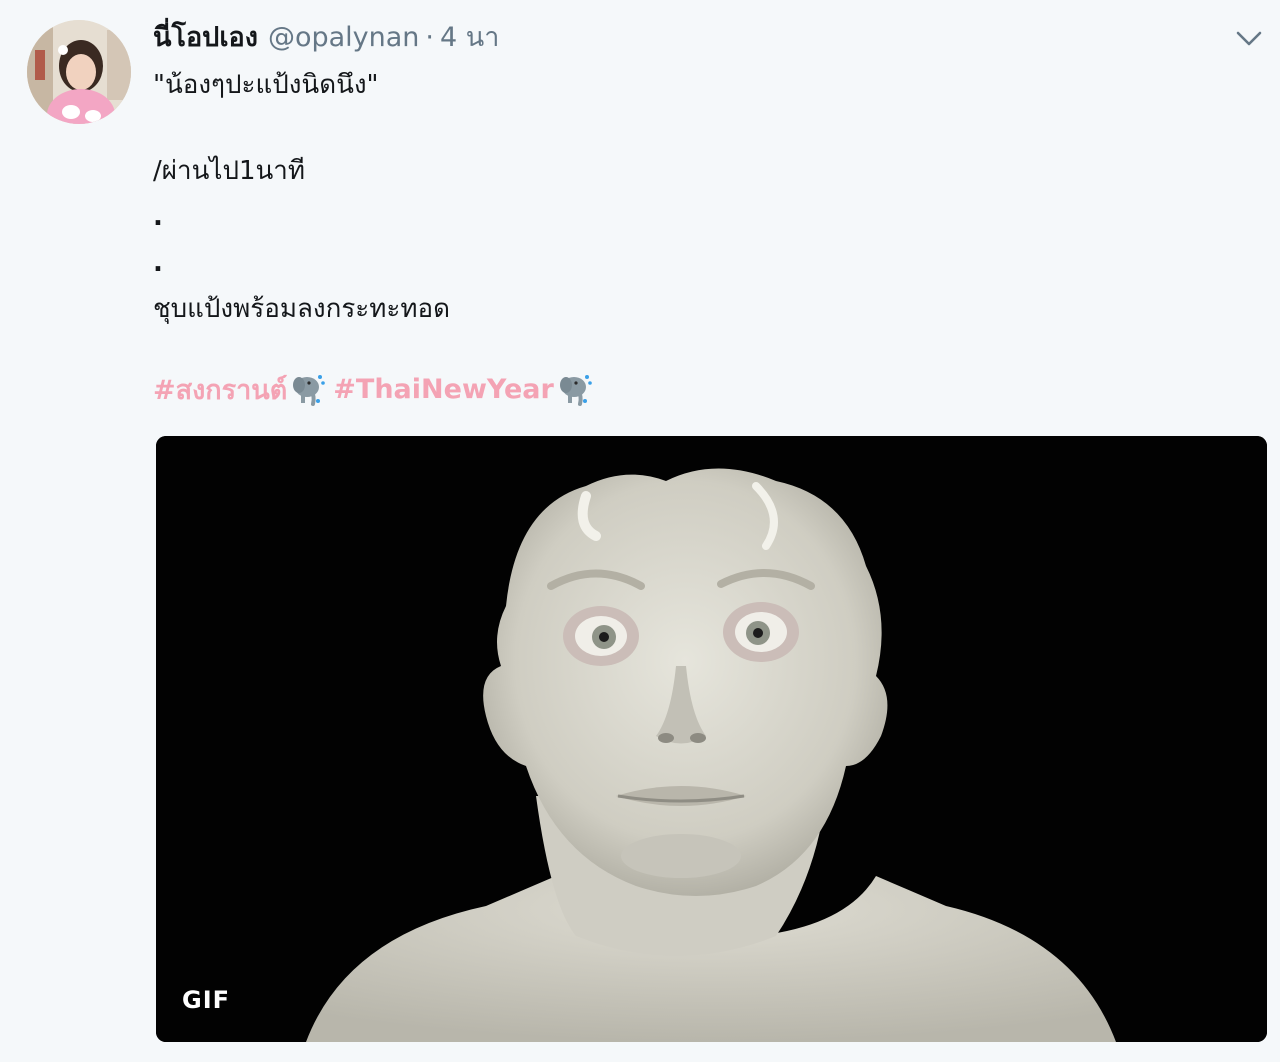 This screenshot has height=1062, width=1280. What do you see at coordinates (229, 171) in the screenshot?
I see `tweet-text-line: /ผ่านไป1นาที` at bounding box center [229, 171].